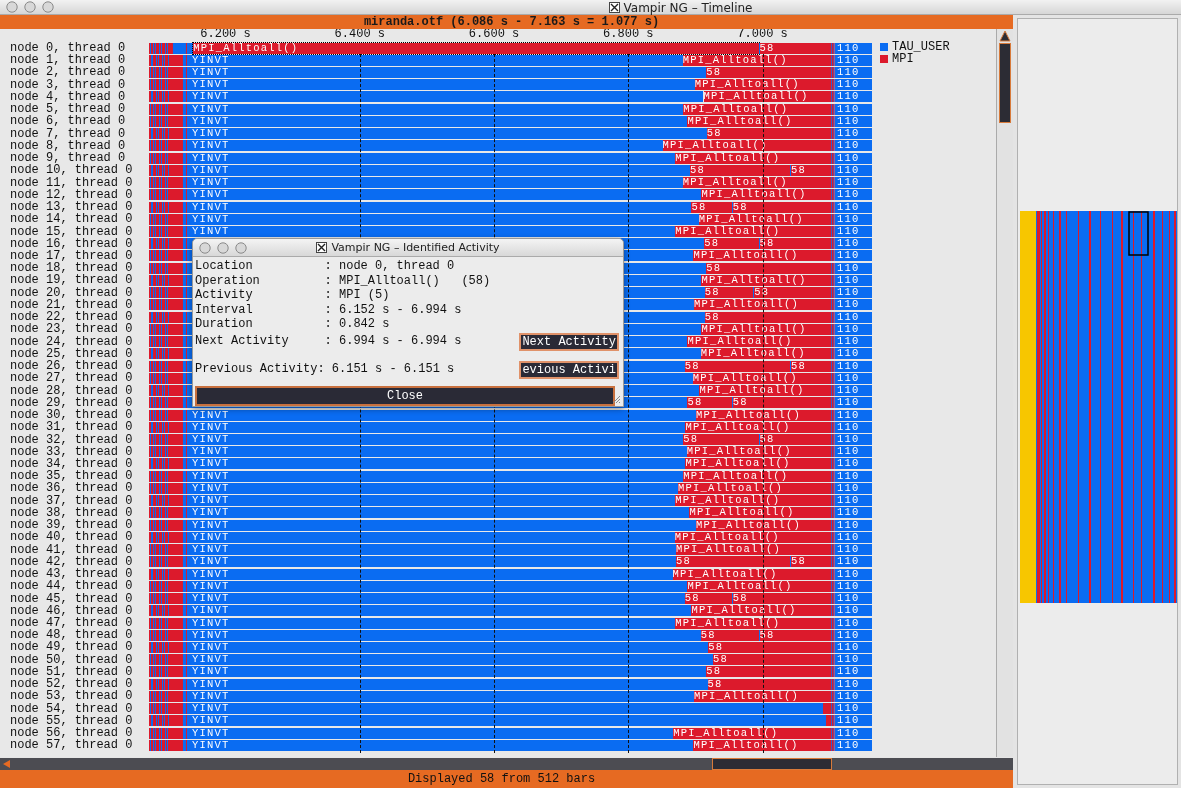  Describe the element at coordinates (616, 398) in the screenshot. I see `resize-grip-icon` at that location.